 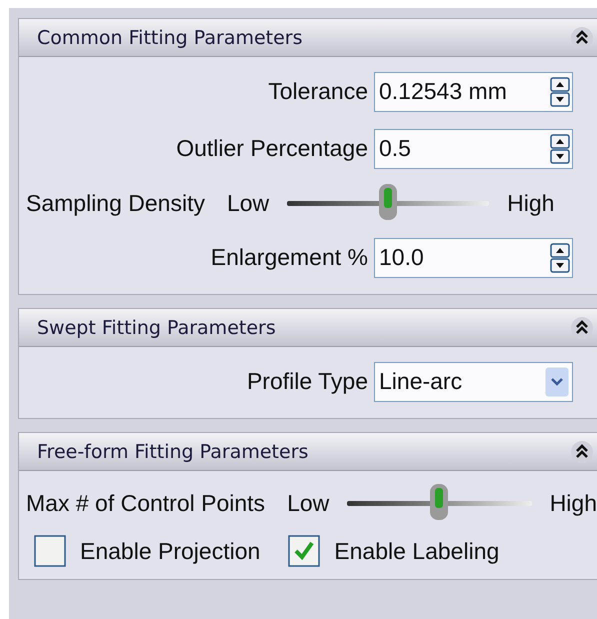 What do you see at coordinates (473, 148) in the screenshot?
I see `spin-field: 0.5` at bounding box center [473, 148].